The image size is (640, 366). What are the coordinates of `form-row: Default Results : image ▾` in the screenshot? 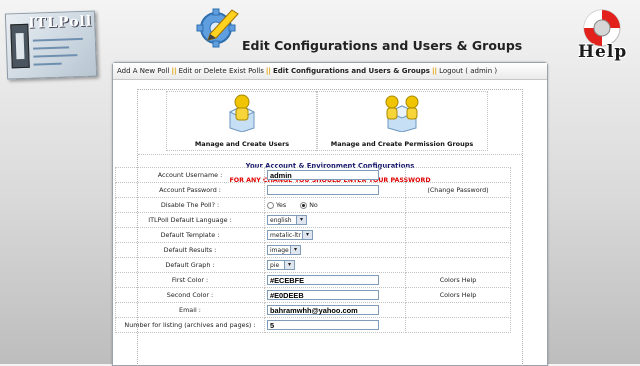 It's located at (313, 250).